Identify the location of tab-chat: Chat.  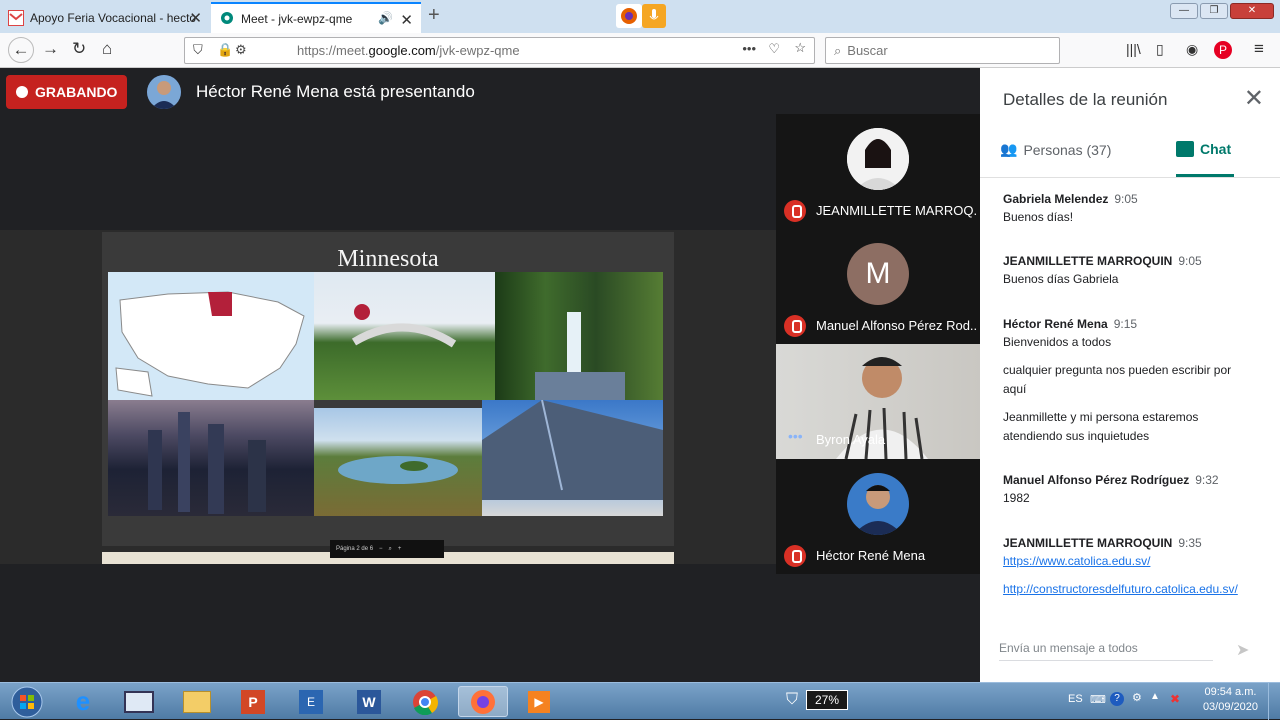
(1203, 149).